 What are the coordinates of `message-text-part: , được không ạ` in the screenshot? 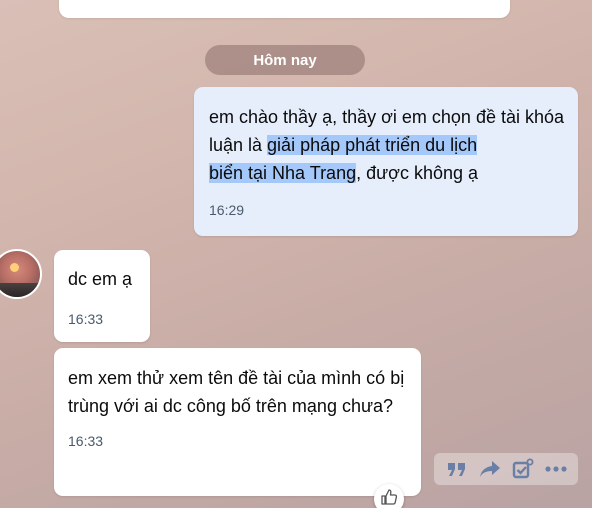 It's located at (417, 173).